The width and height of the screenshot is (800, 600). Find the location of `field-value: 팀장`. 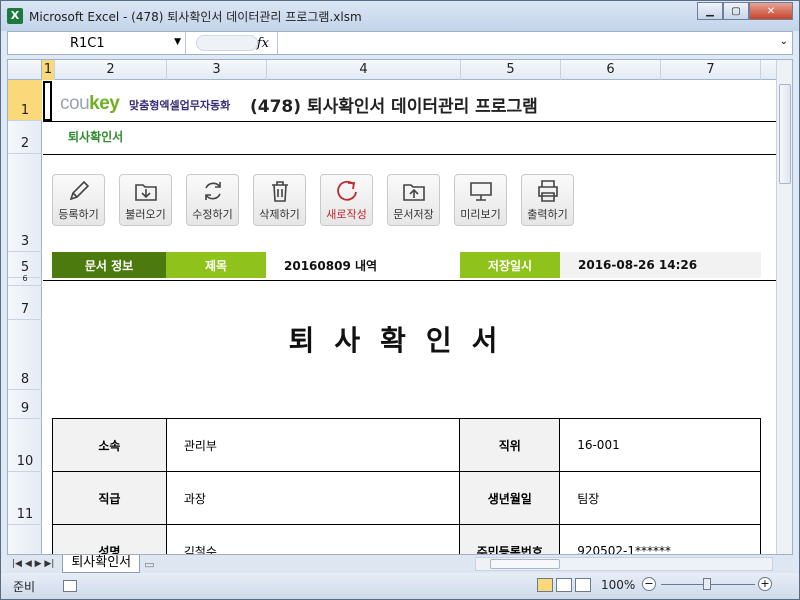

field-value: 팀장 is located at coordinates (660, 498).